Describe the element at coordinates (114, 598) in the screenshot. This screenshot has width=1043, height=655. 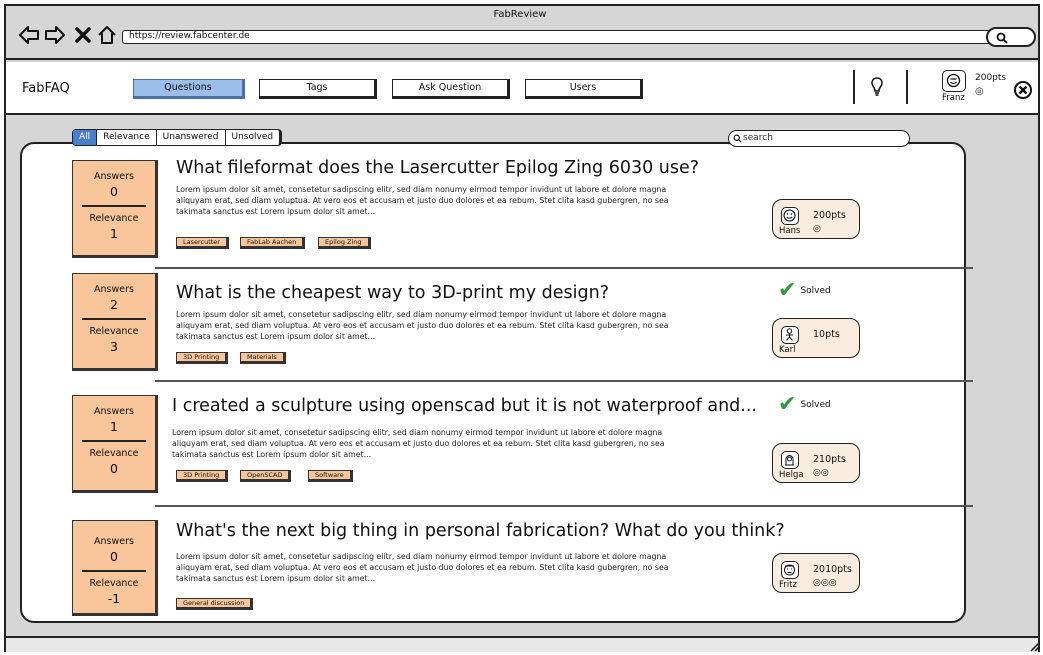
I see `relevance-score: -1` at that location.